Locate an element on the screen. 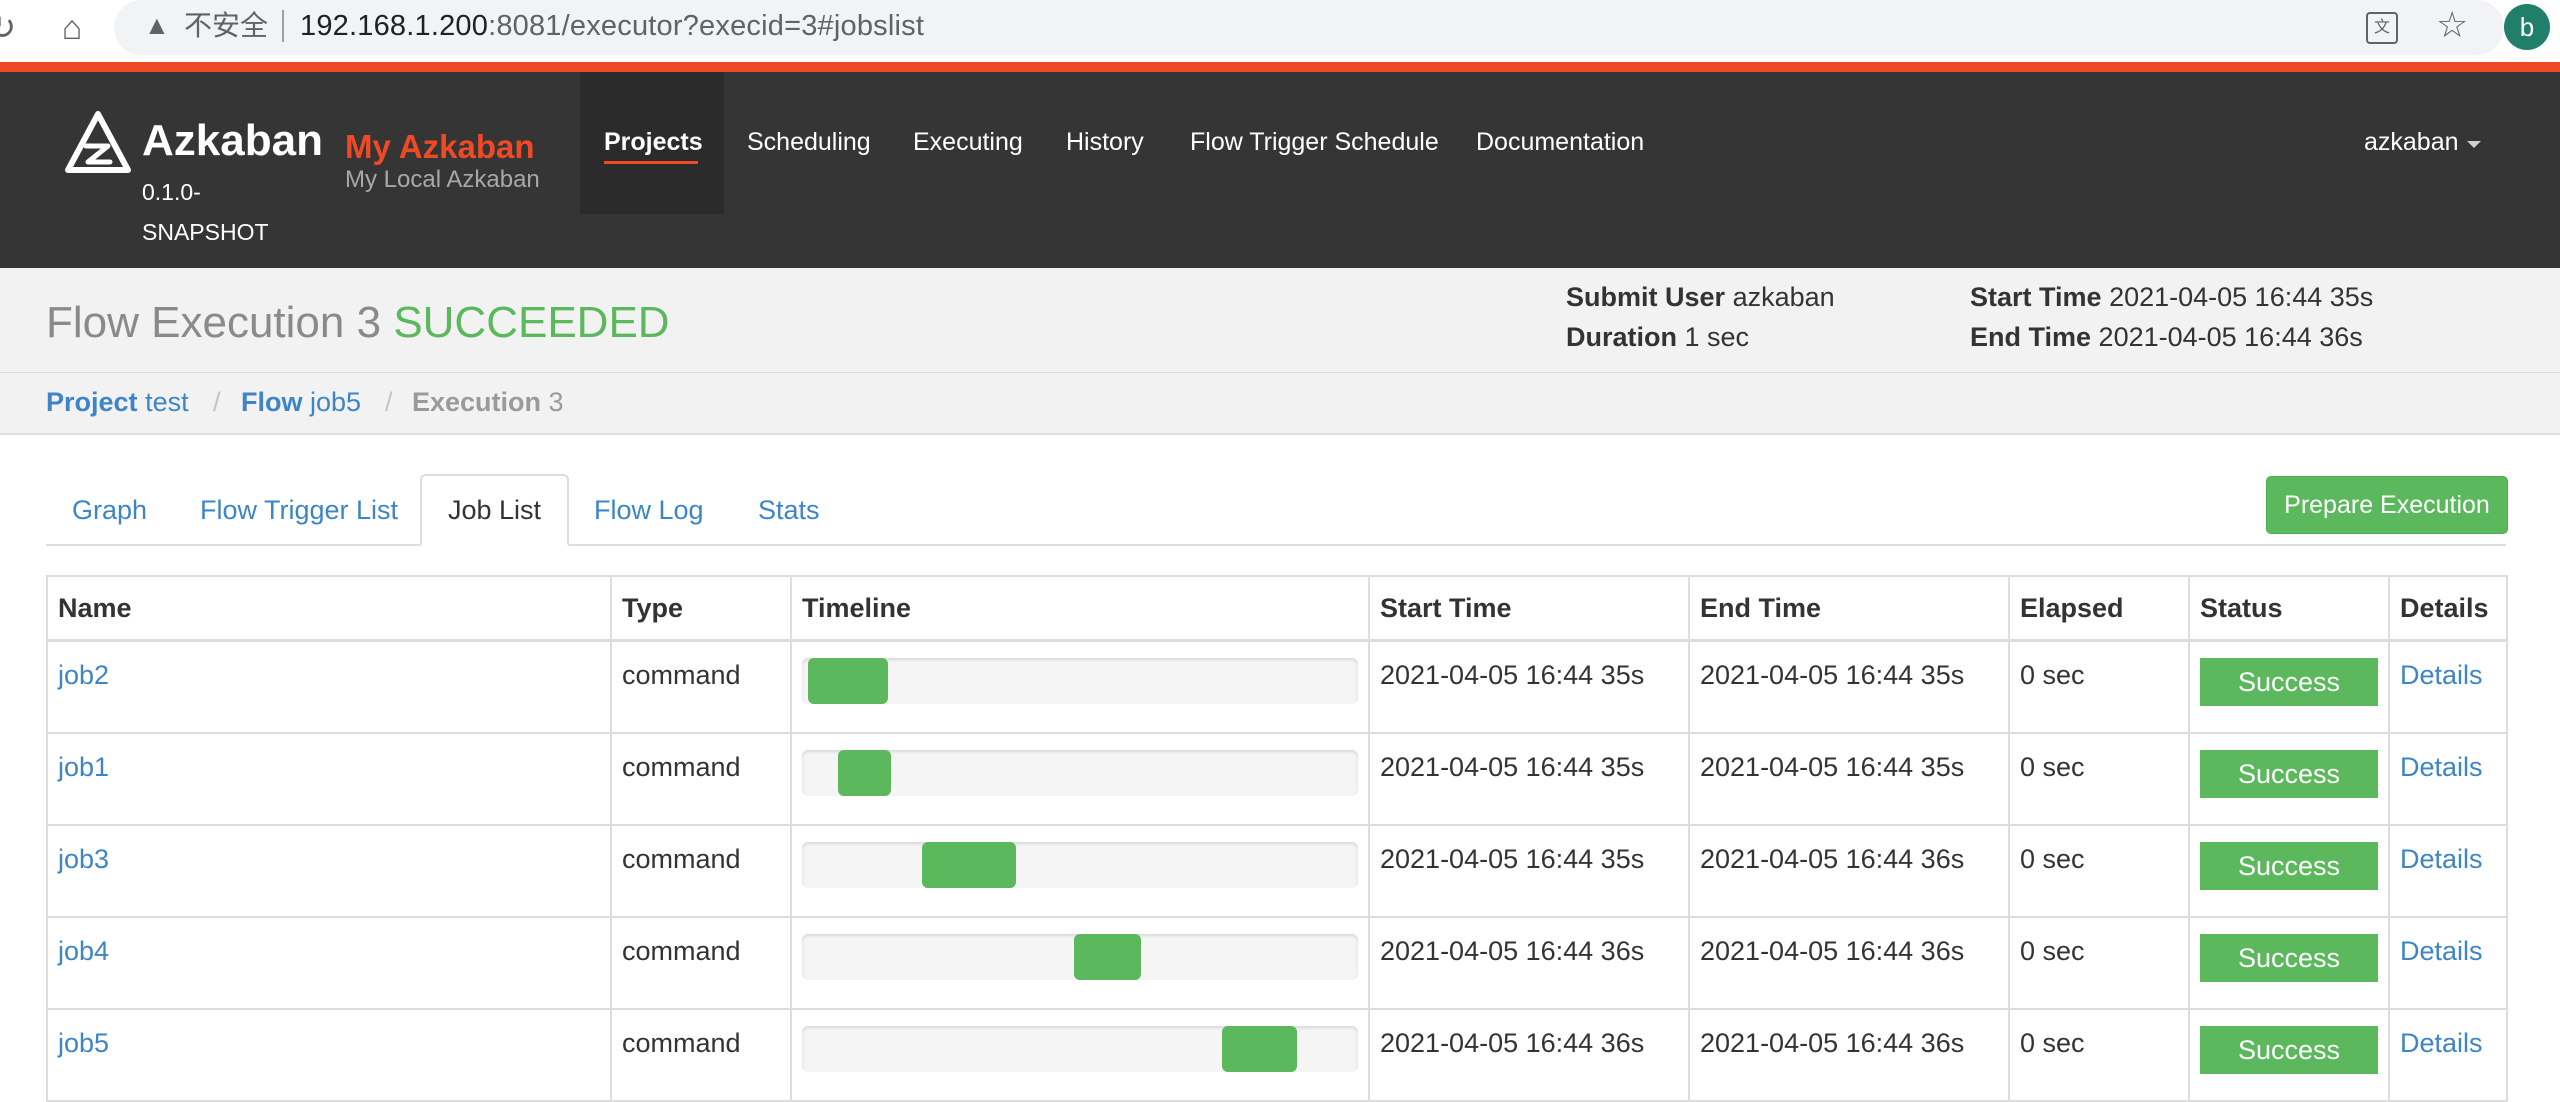 The image size is (2560, 1102). breadcrumb-project-label: Project is located at coordinates (92, 402).